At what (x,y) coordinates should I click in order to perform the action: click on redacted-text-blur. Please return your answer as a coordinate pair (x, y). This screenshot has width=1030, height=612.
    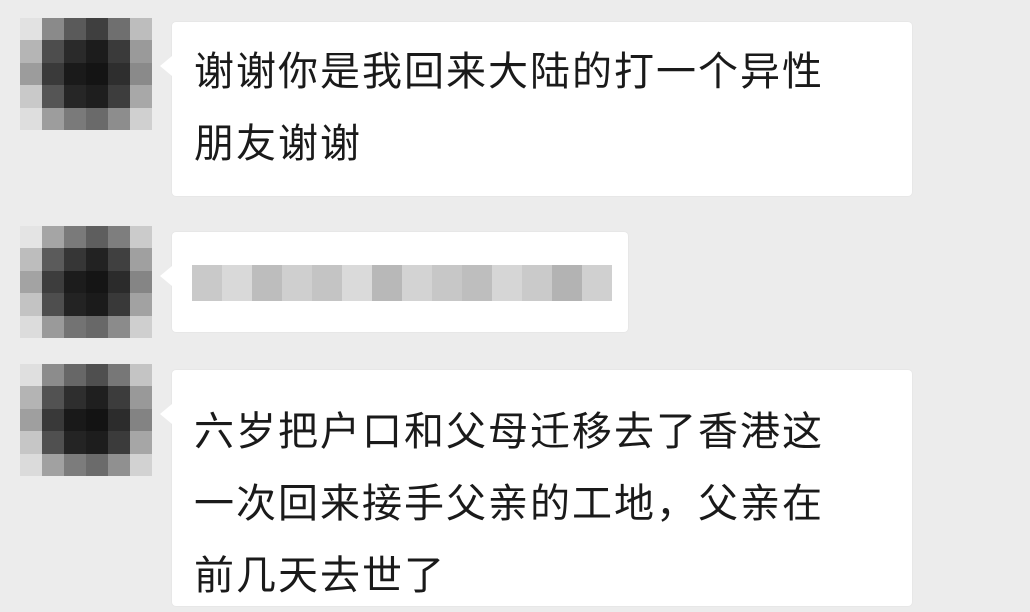
    Looking at the image, I should click on (402, 283).